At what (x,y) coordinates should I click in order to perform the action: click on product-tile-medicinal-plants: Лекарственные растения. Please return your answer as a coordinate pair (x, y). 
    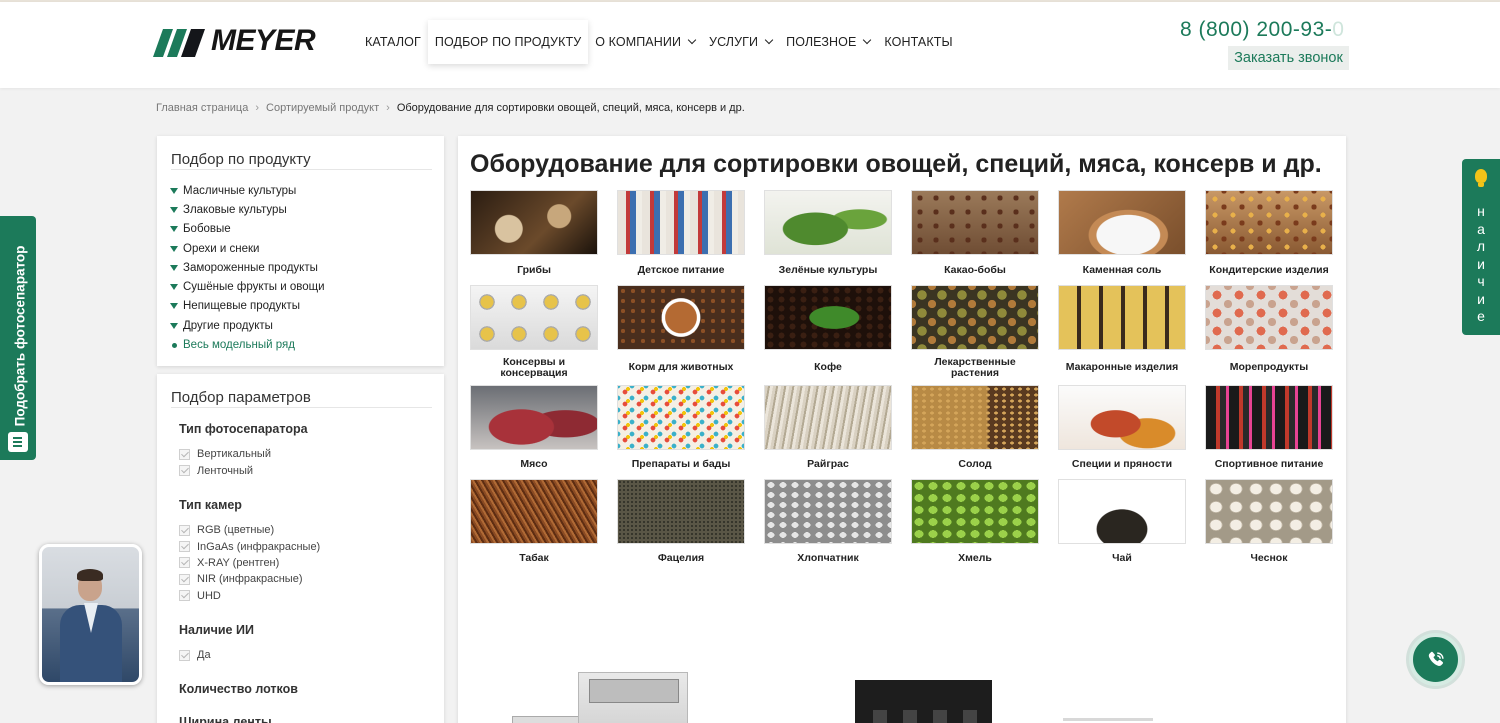
    Looking at the image, I should click on (975, 335).